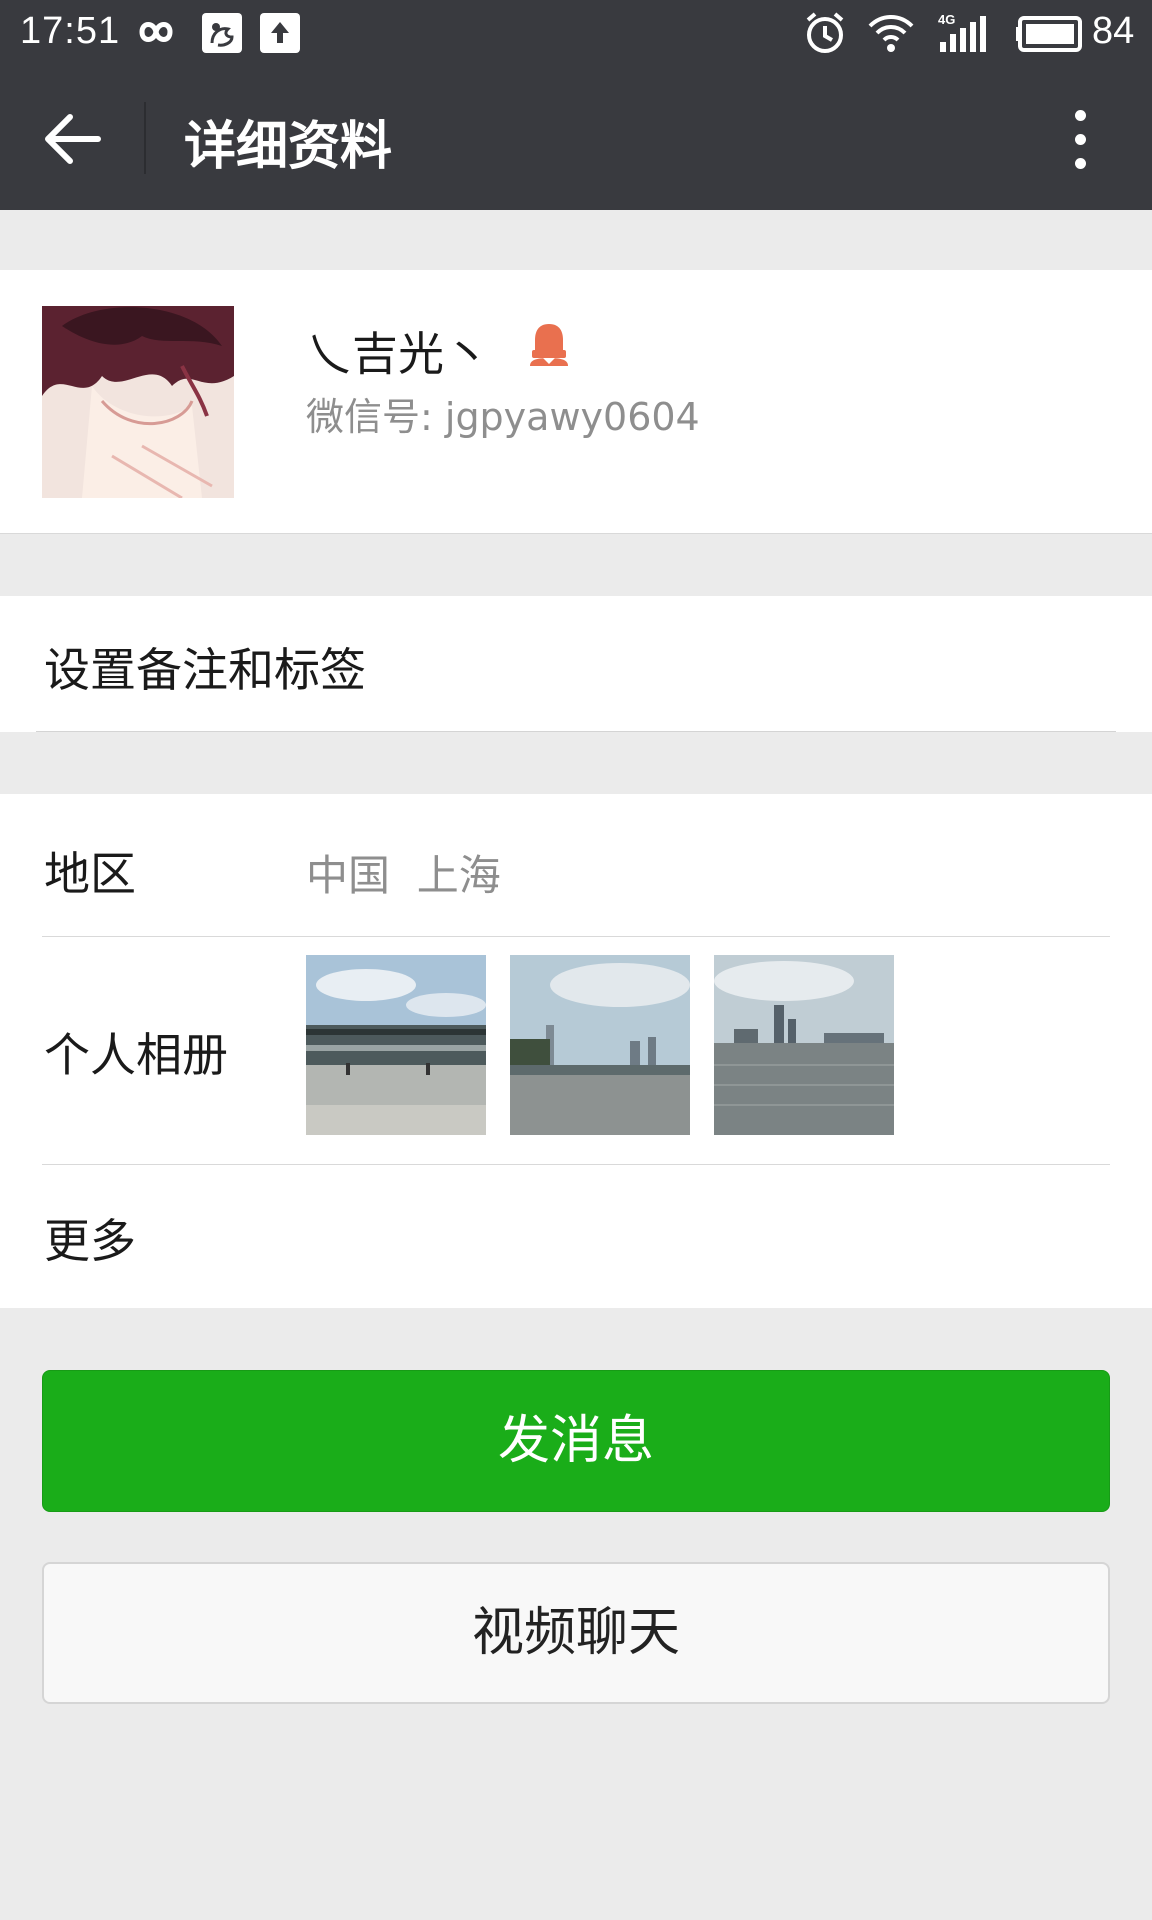 Image resolution: width=1152 pixels, height=1920 pixels. Describe the element at coordinates (576, 664) in the screenshot. I see `remark-row: 设置备注和标签` at that location.